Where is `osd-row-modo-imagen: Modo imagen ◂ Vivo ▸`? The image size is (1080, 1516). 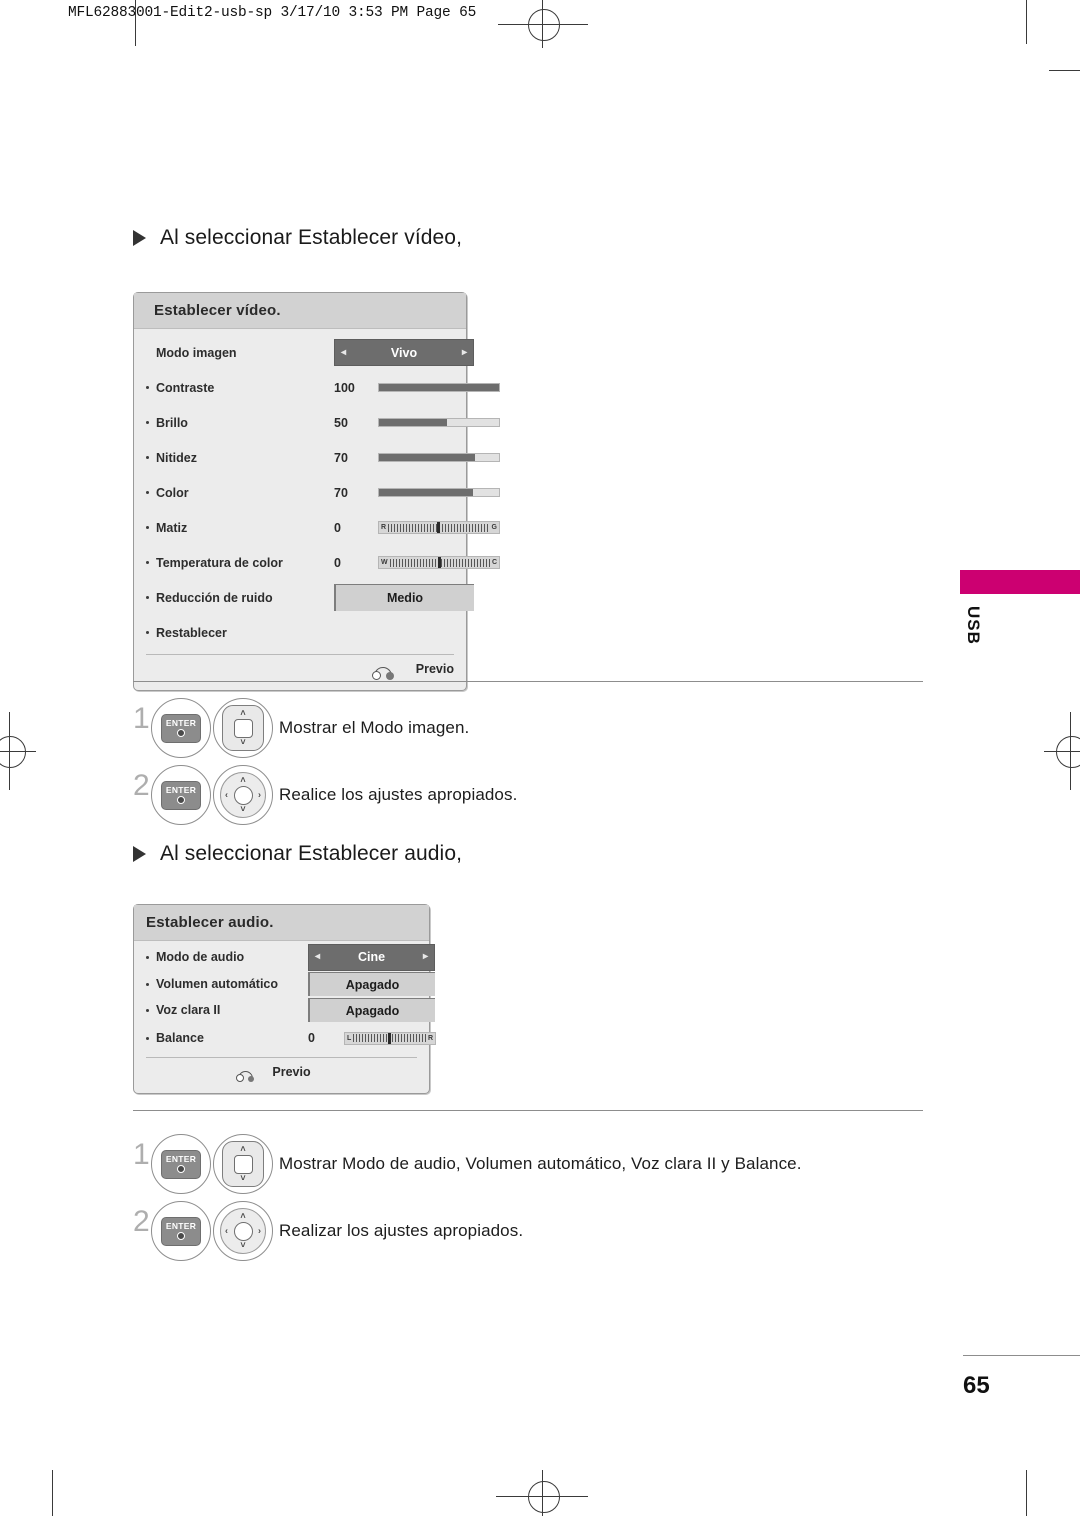 osd-row-modo-imagen: Modo imagen ◂ Vivo ▸ is located at coordinates (310, 352).